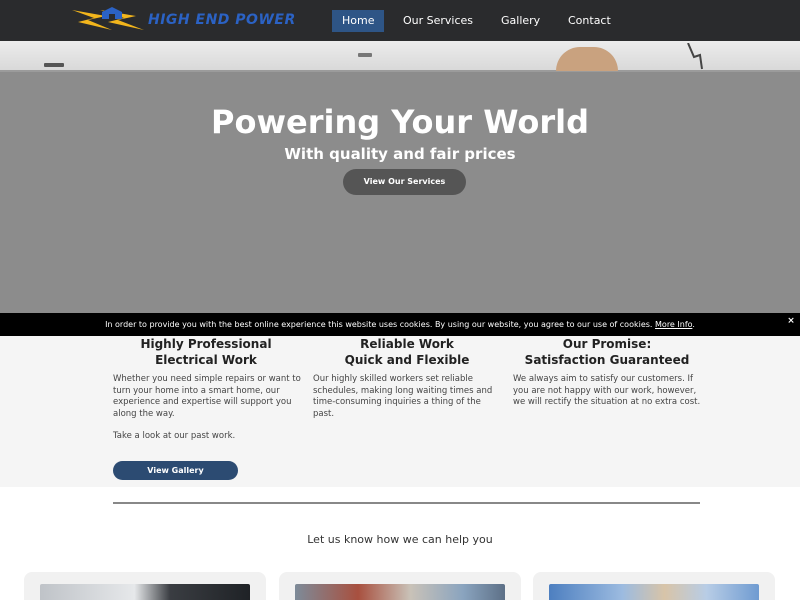  What do you see at coordinates (407, 360) in the screenshot?
I see `feature-title-line2: Quick and Flexible` at bounding box center [407, 360].